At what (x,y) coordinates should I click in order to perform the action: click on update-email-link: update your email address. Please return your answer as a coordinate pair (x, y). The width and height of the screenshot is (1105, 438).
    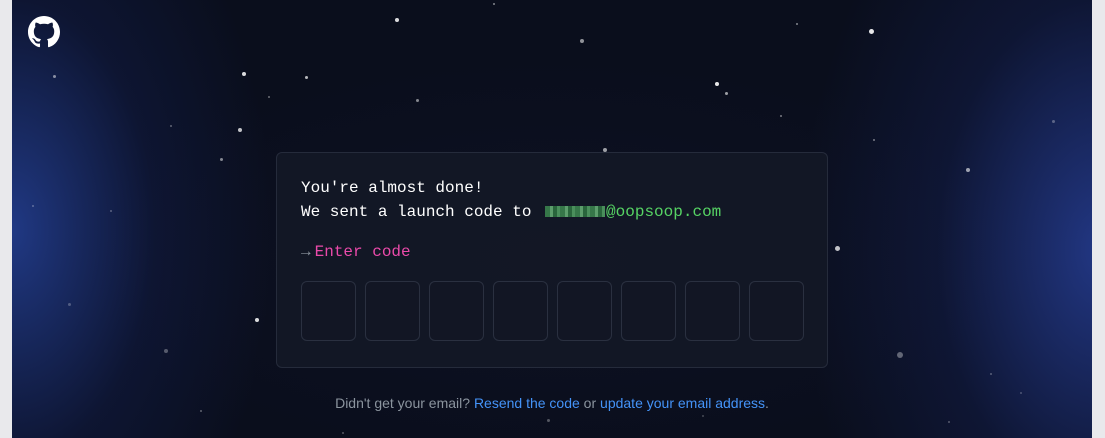
    Looking at the image, I should click on (682, 403).